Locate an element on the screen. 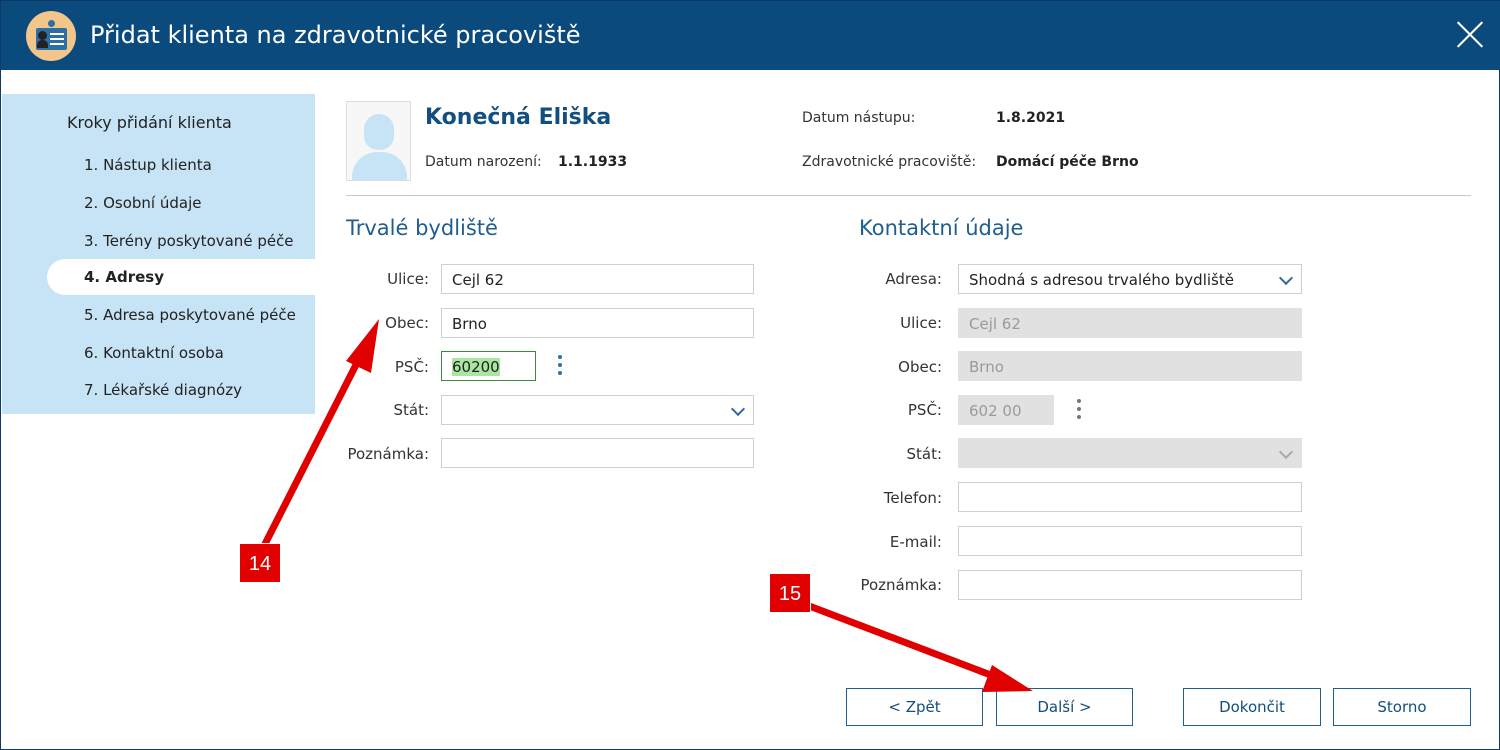  step-7: 7. Lékařské diagnózy is located at coordinates (163, 390).